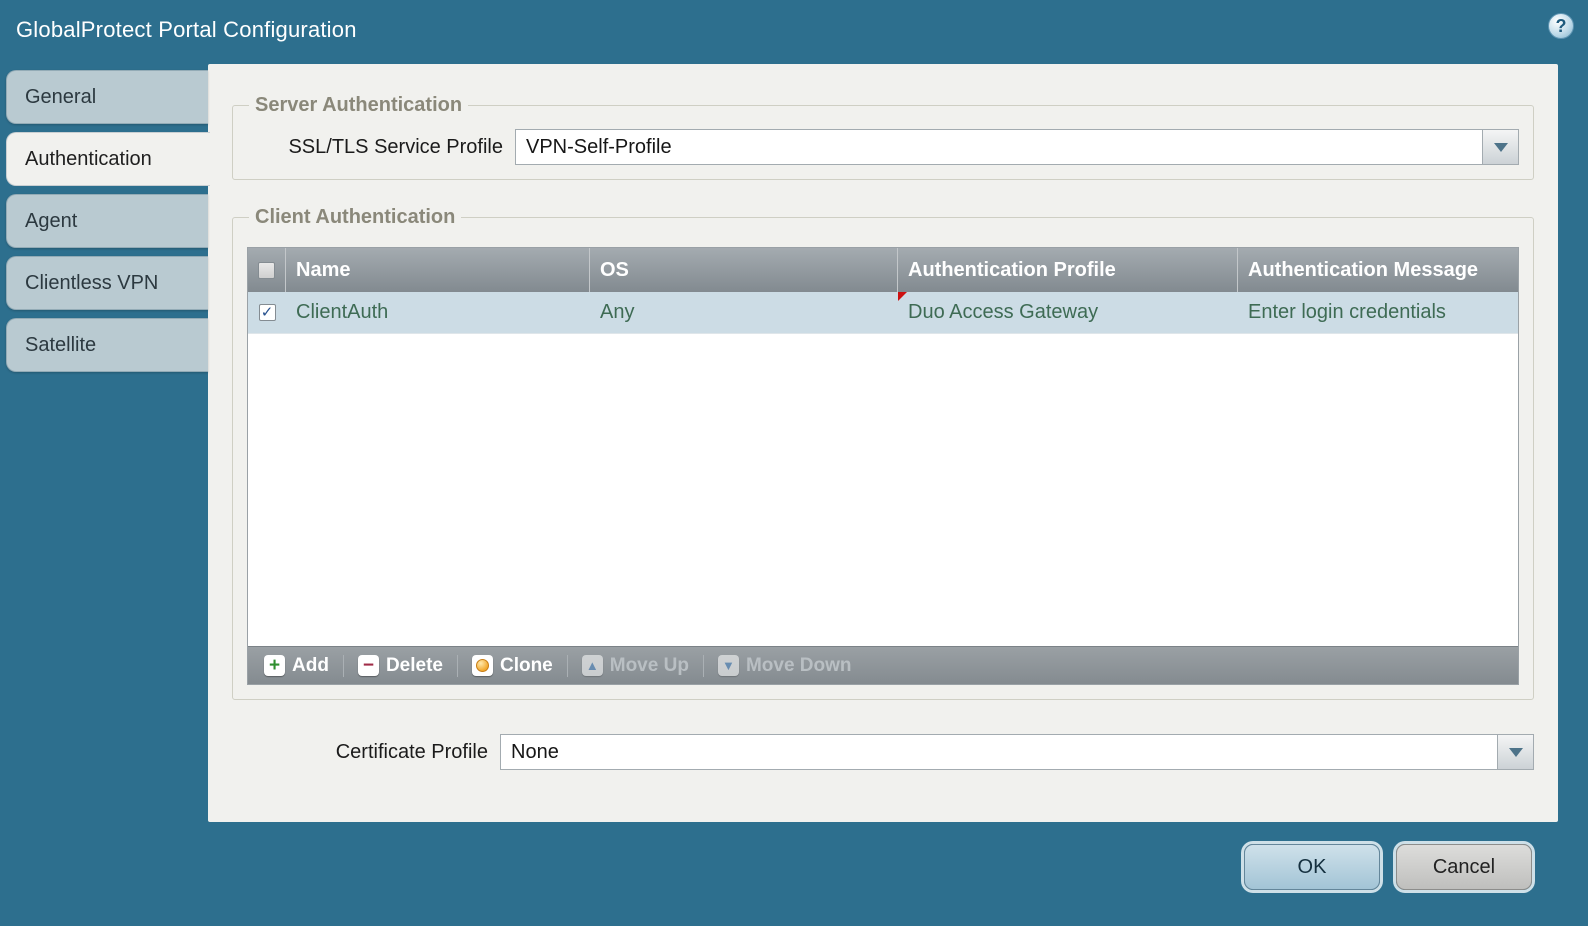  I want to click on row-authentication-message-cell: Enter login credentials, so click(1347, 312).